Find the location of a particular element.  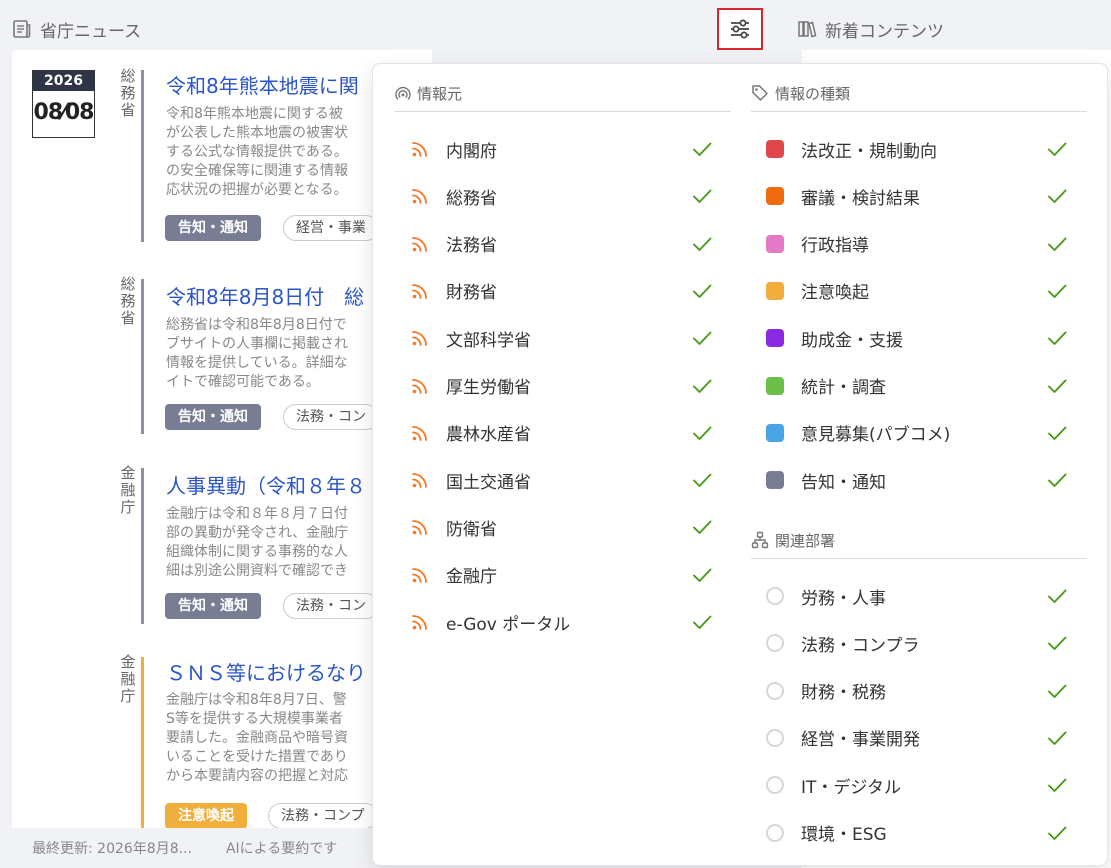

source-option: 内閣府 is located at coordinates (561, 149).